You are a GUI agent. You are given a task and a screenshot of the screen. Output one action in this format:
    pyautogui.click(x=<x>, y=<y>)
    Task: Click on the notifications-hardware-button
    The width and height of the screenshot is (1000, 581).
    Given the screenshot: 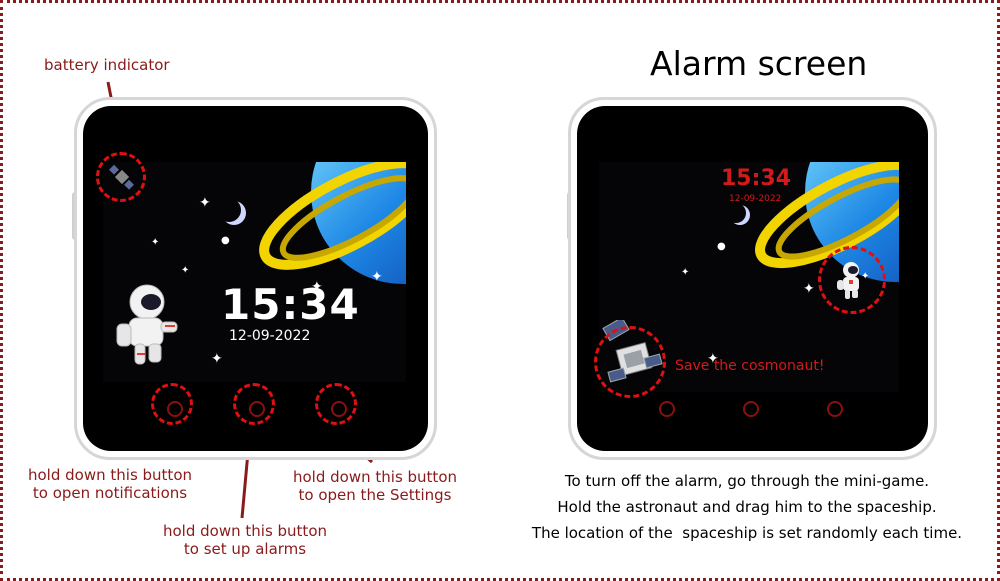 What is the action you would take?
    pyautogui.click(x=667, y=409)
    